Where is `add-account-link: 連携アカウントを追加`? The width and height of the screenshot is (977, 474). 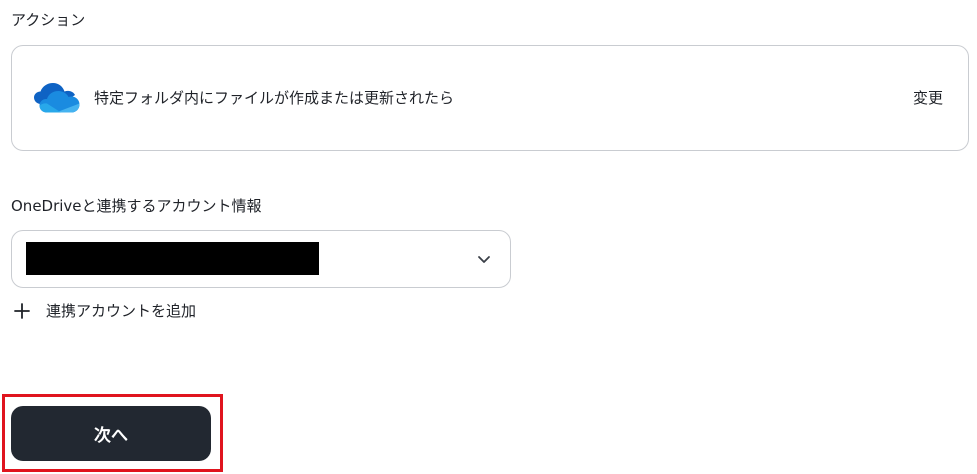
add-account-link: 連携アカウントを追加 is located at coordinates (105, 311).